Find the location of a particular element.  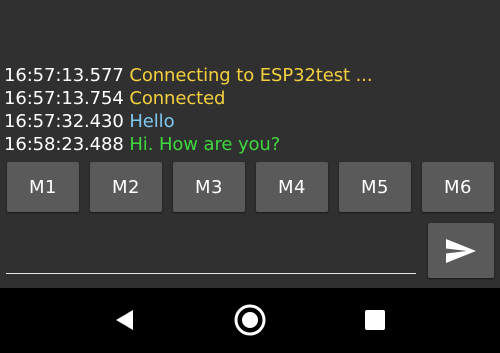

log-timestamp: 16:57:13.754 is located at coordinates (64, 98).